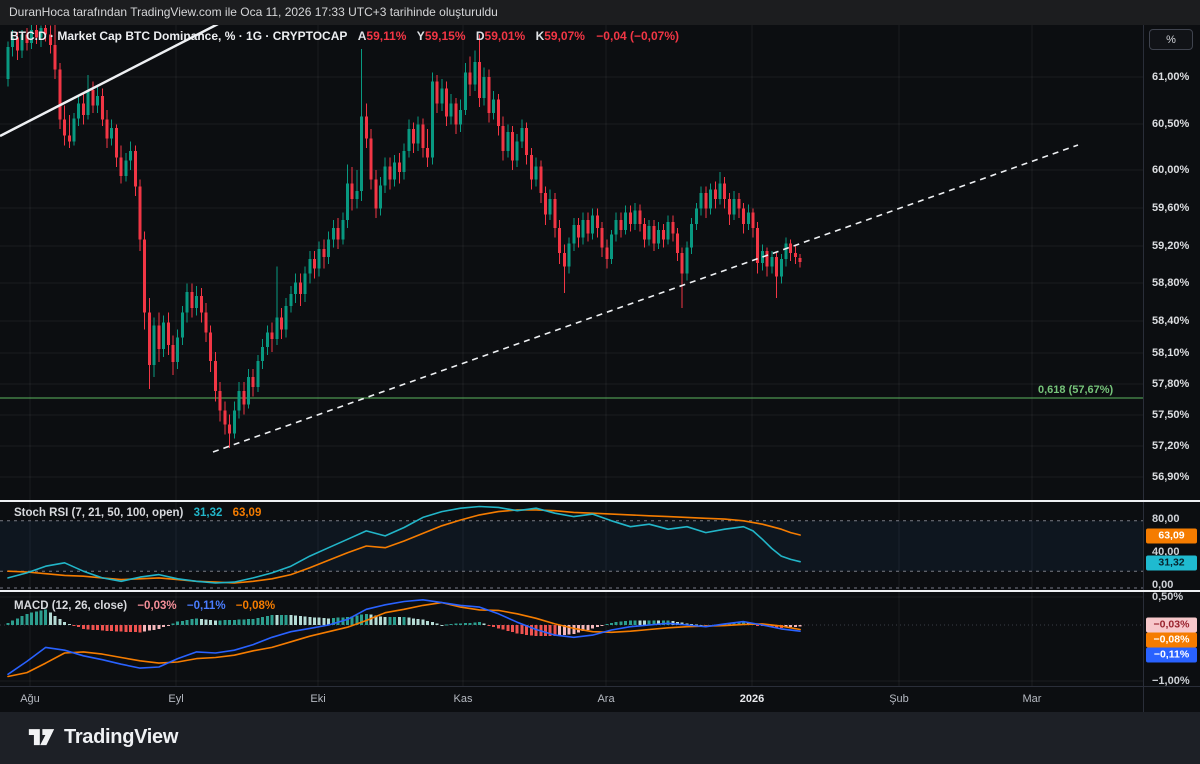 The image size is (1200, 764). I want to click on open-value: 59,11%, so click(386, 36).